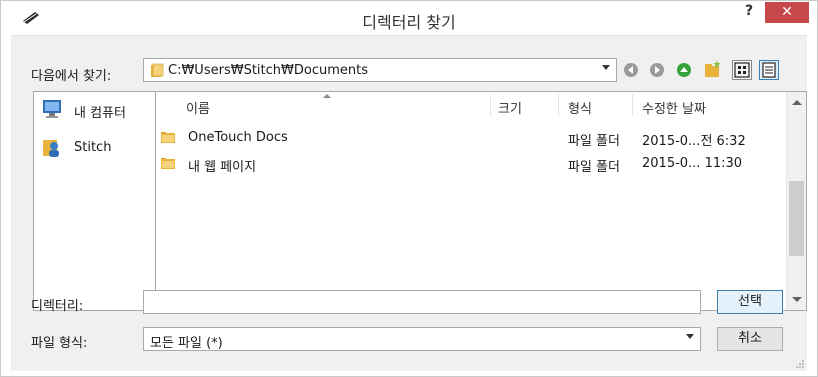  Describe the element at coordinates (186, 343) in the screenshot. I see `file-type-value: 모든 파일 (*)` at that location.